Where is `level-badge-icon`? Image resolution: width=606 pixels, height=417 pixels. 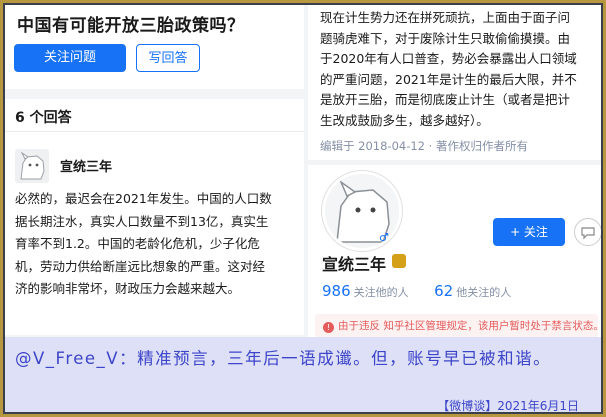
level-badge-icon is located at coordinates (399, 261).